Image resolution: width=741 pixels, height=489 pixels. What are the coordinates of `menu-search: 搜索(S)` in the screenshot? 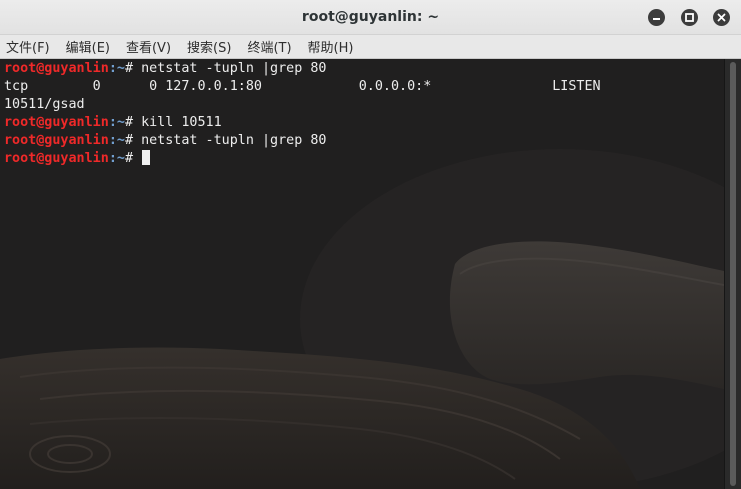 It's located at (209, 46).